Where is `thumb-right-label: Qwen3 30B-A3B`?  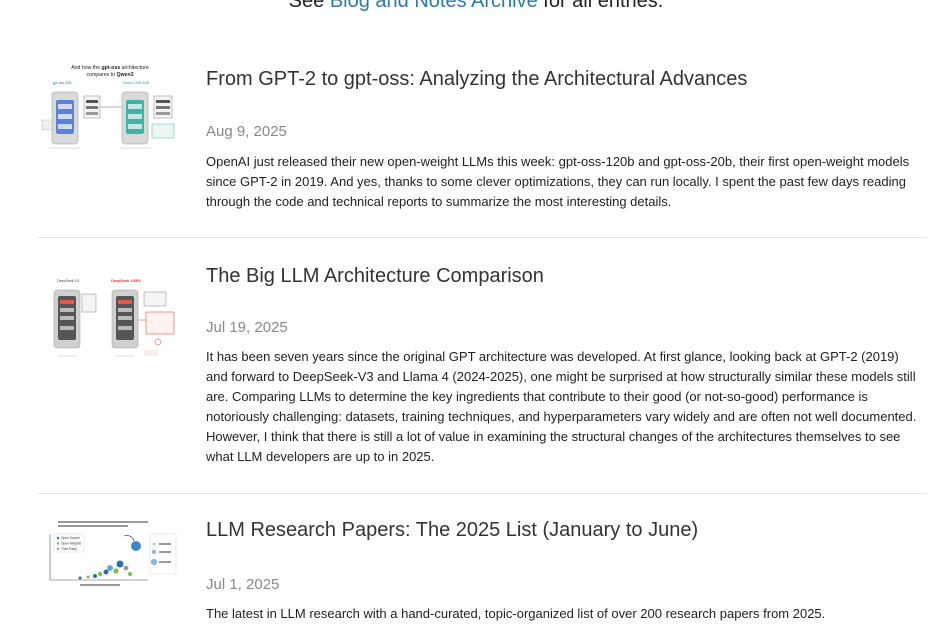
thumb-right-label: Qwen3 30B-A3B is located at coordinates (136, 83).